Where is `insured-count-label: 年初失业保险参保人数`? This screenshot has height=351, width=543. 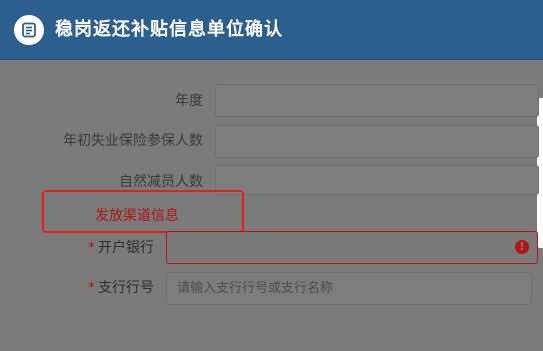
insured-count-label: 年初失业保险参保人数 is located at coordinates (133, 141).